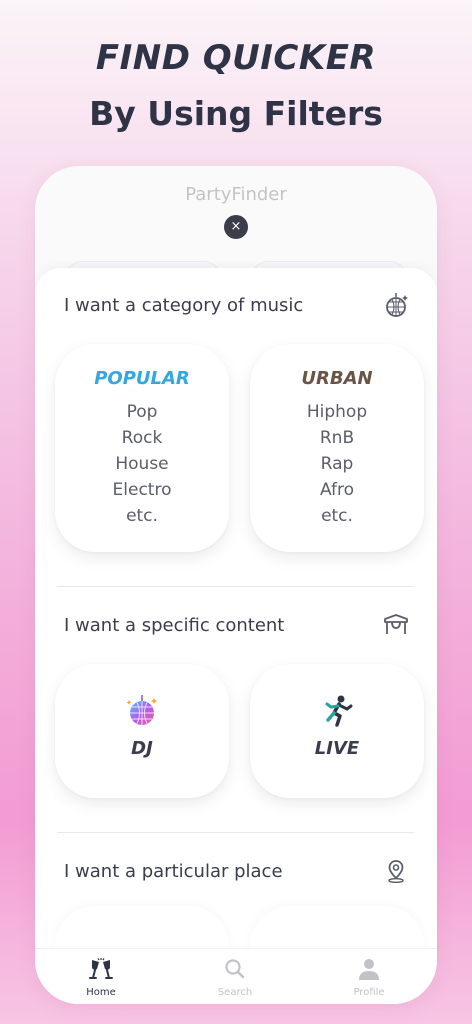 The image size is (472, 1024). Describe the element at coordinates (142, 731) in the screenshot. I see `content-card-dj: DJ` at that location.